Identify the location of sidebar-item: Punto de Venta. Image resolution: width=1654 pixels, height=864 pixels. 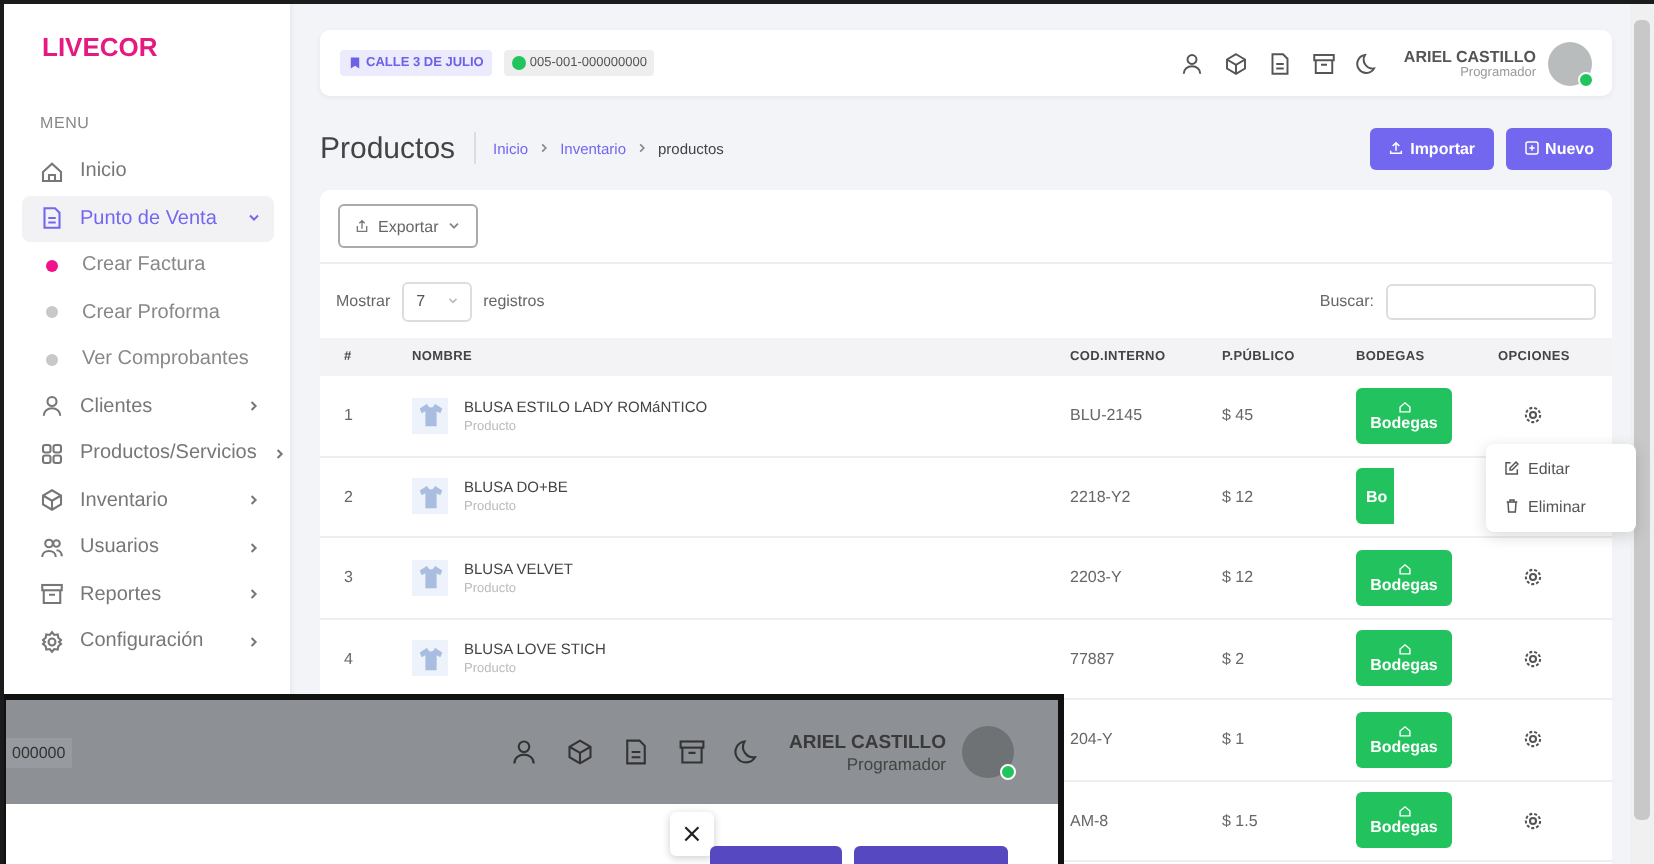
(148, 218).